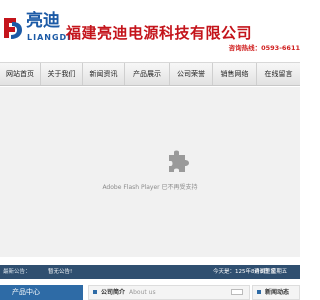  What do you see at coordinates (237, 292) in the screenshot?
I see `more-button` at bounding box center [237, 292].